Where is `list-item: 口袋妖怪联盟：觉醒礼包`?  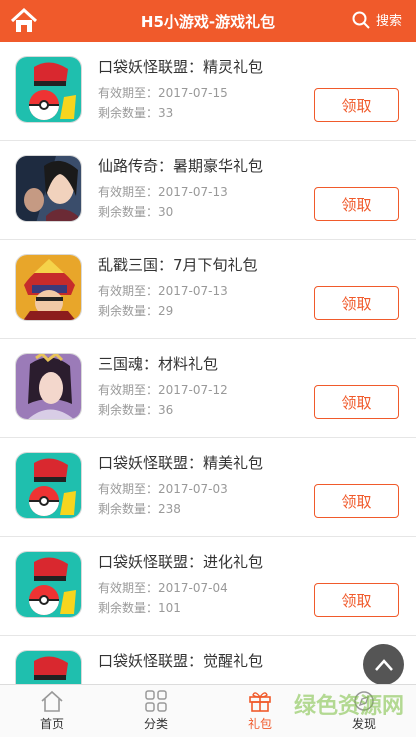 list-item: 口袋妖怪联盟：觉醒礼包 is located at coordinates (208, 660).